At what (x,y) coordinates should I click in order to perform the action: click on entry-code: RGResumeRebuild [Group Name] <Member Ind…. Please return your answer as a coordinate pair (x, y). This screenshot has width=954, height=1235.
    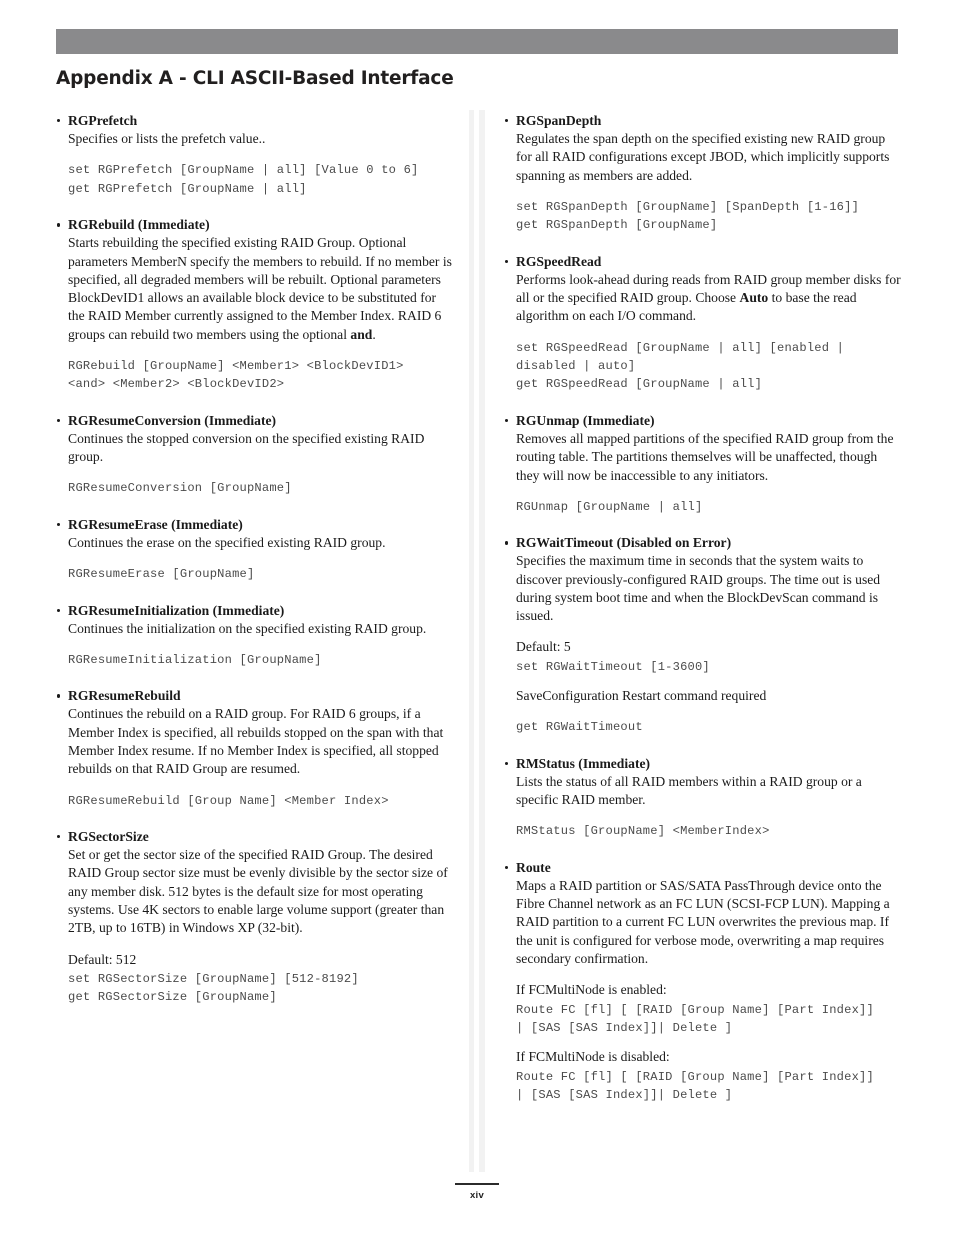
    Looking at the image, I should click on (228, 800).